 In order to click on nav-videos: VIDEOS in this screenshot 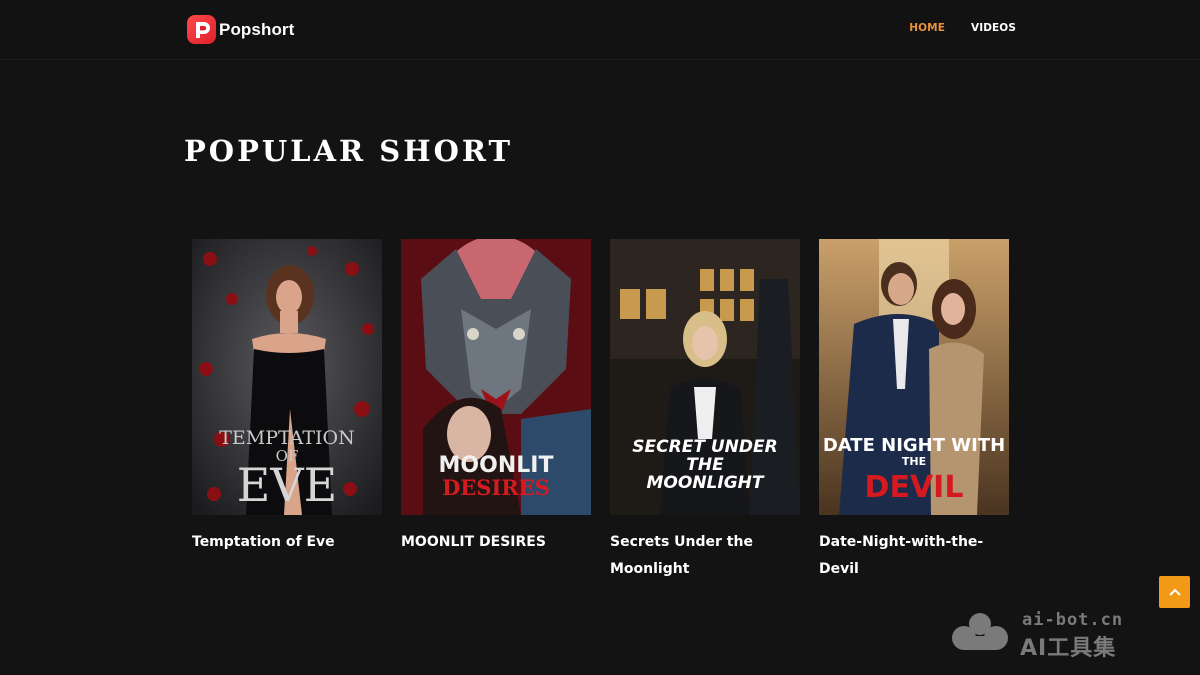, I will do `click(993, 28)`.